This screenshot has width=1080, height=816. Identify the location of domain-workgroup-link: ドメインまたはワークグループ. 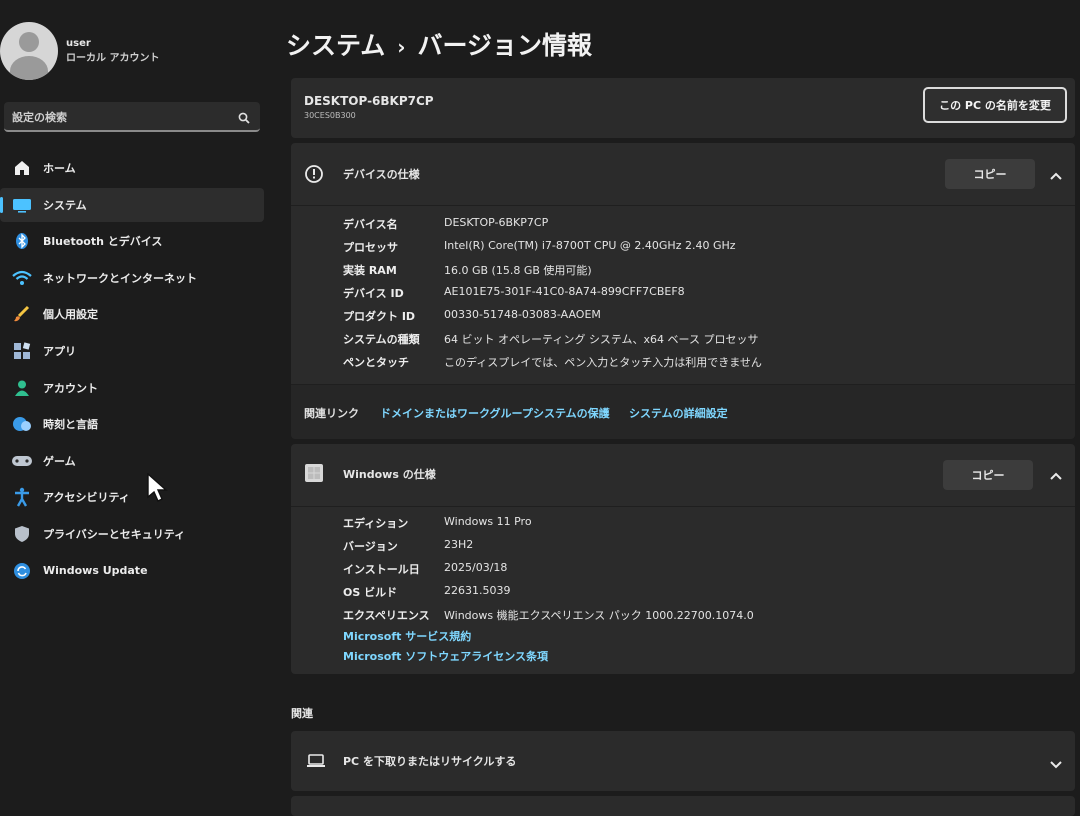
(456, 413).